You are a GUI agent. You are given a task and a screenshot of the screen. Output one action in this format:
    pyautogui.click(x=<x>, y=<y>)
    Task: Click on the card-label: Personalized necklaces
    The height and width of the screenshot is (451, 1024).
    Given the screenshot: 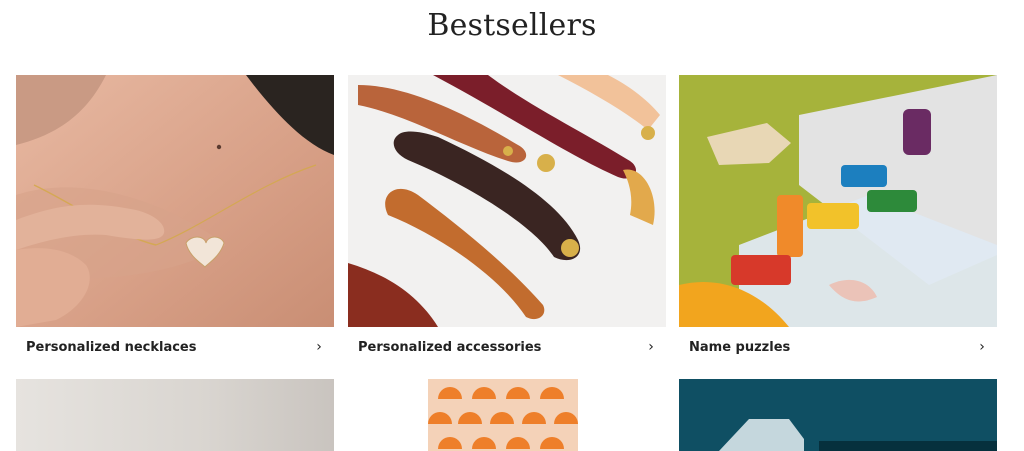 What is the action you would take?
    pyautogui.click(x=111, y=347)
    